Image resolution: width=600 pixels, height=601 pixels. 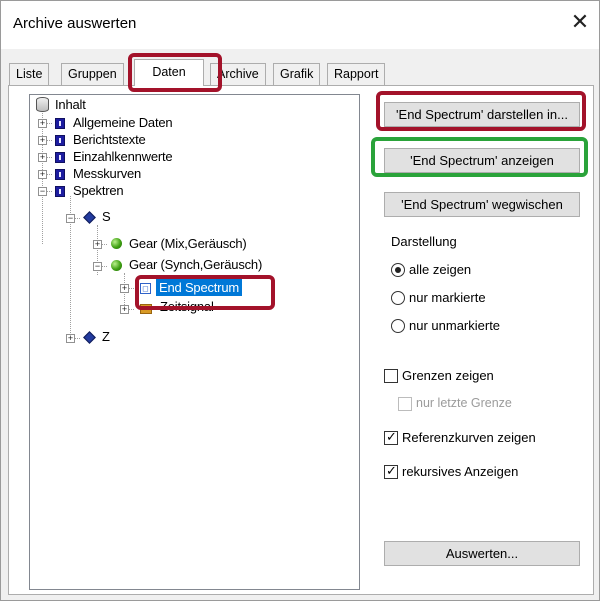 I want to click on checkbox-grenzen-zeigen, so click(x=391, y=376).